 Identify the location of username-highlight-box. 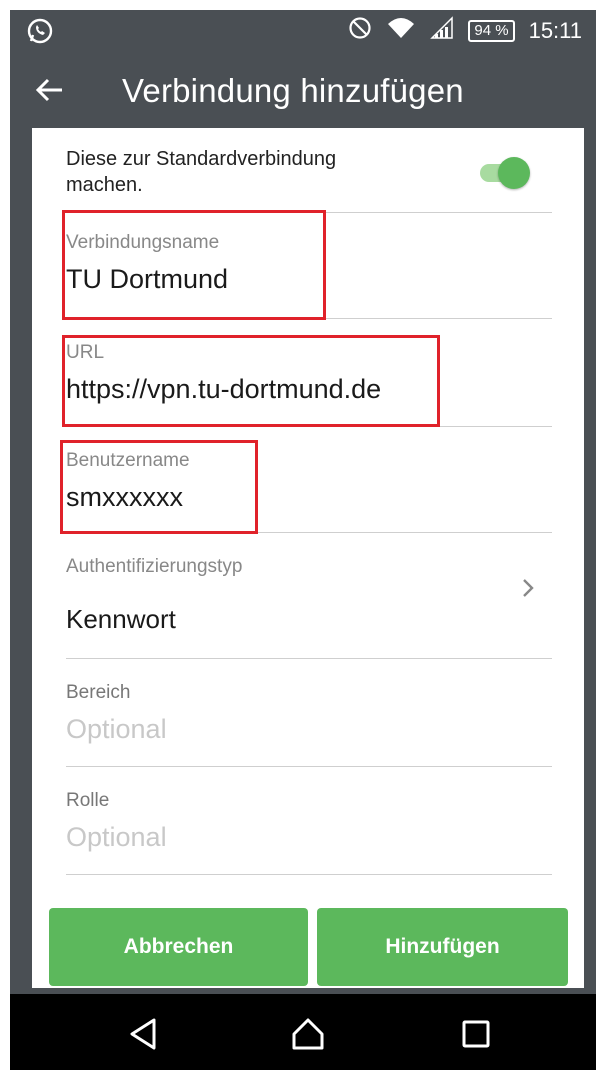
(159, 487).